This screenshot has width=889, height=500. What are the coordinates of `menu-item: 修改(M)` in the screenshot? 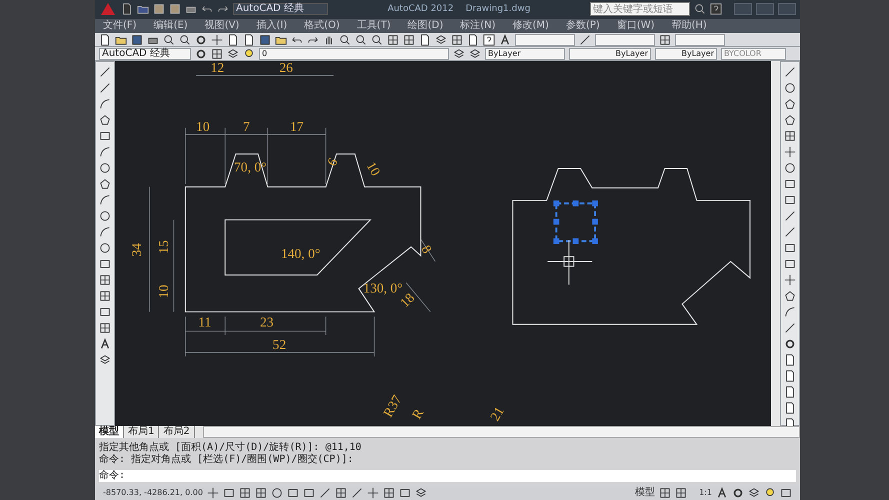 It's located at (530, 25).